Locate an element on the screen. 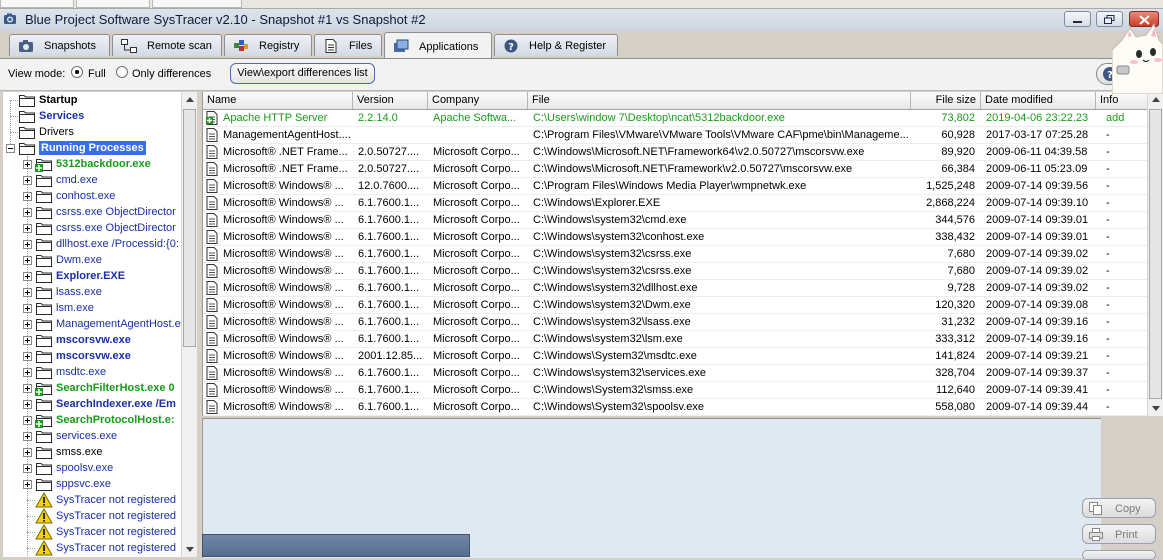 The height and width of the screenshot is (560, 1163). tree-process-item: cmd.exe is located at coordinates (92, 180).